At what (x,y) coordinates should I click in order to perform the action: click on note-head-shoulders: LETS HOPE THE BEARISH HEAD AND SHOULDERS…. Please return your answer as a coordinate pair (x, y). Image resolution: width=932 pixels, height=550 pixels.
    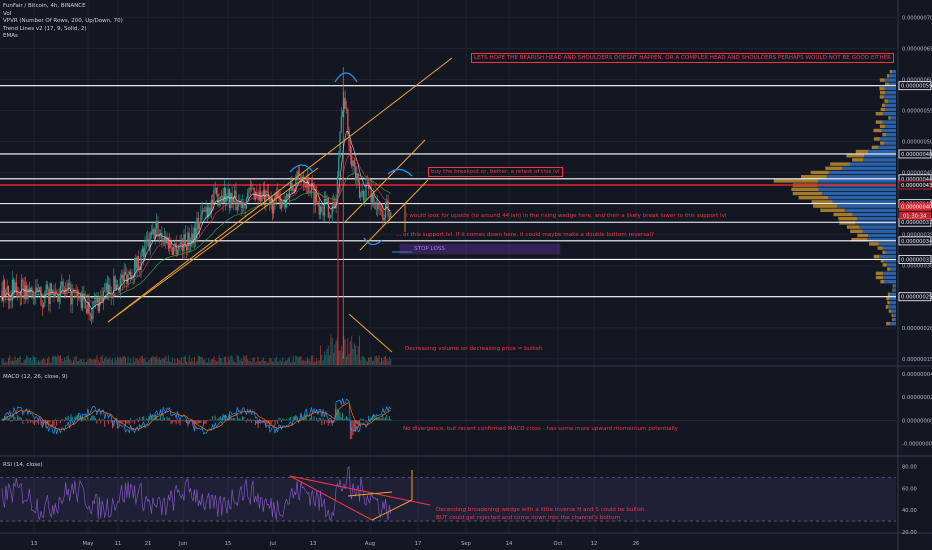
    Looking at the image, I should click on (683, 58).